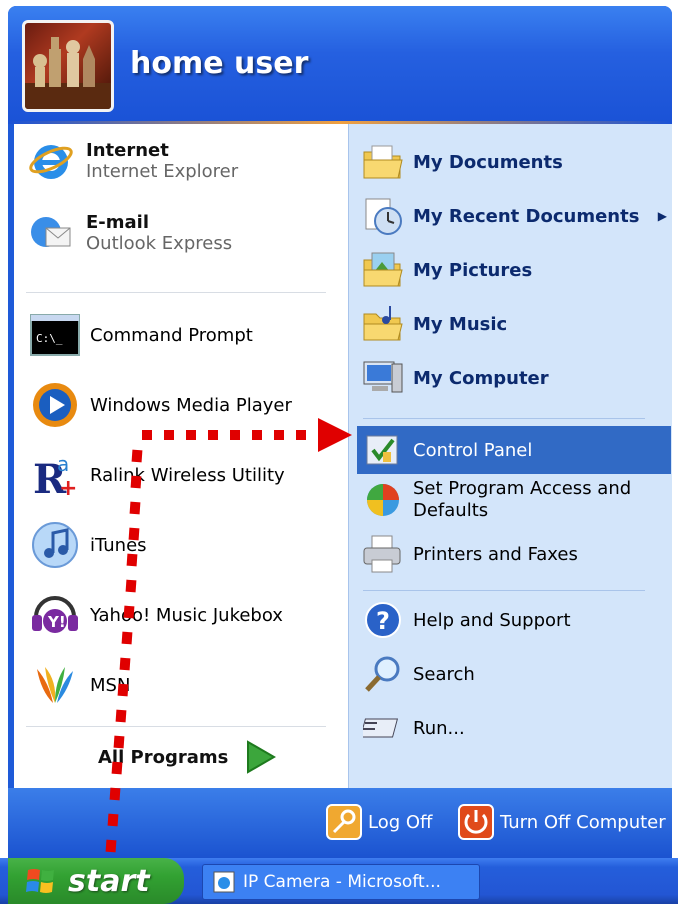 This screenshot has height=904, width=678. Describe the element at coordinates (522, 499) in the screenshot. I see `right-item-label: Set Program Access and Defaults` at that location.